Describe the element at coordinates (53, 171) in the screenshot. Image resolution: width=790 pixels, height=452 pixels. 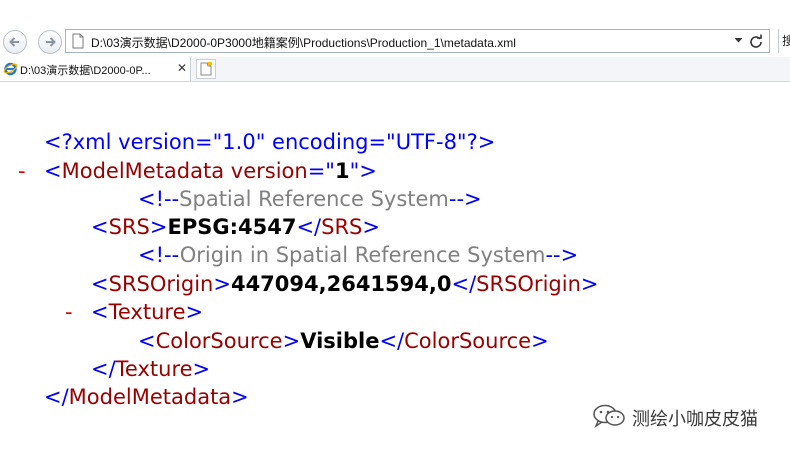
I see `root-open-lt: <` at that location.